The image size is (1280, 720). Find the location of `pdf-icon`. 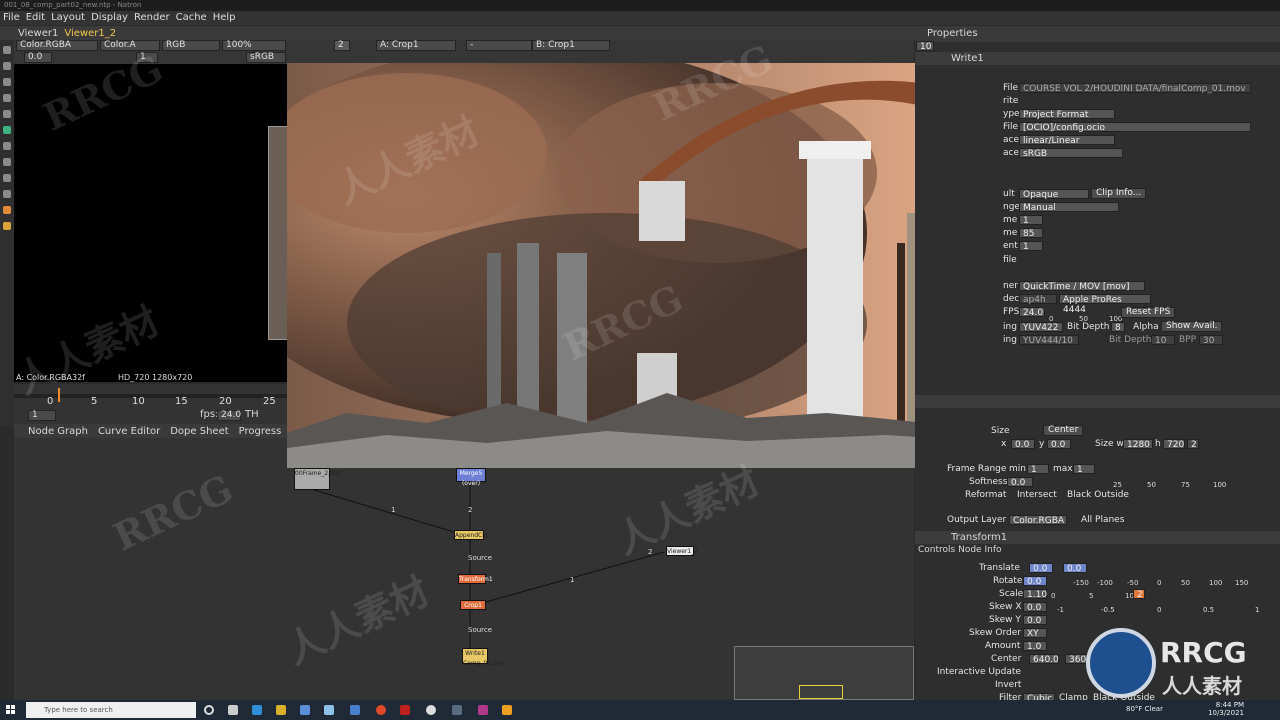

pdf-icon is located at coordinates (405, 710).